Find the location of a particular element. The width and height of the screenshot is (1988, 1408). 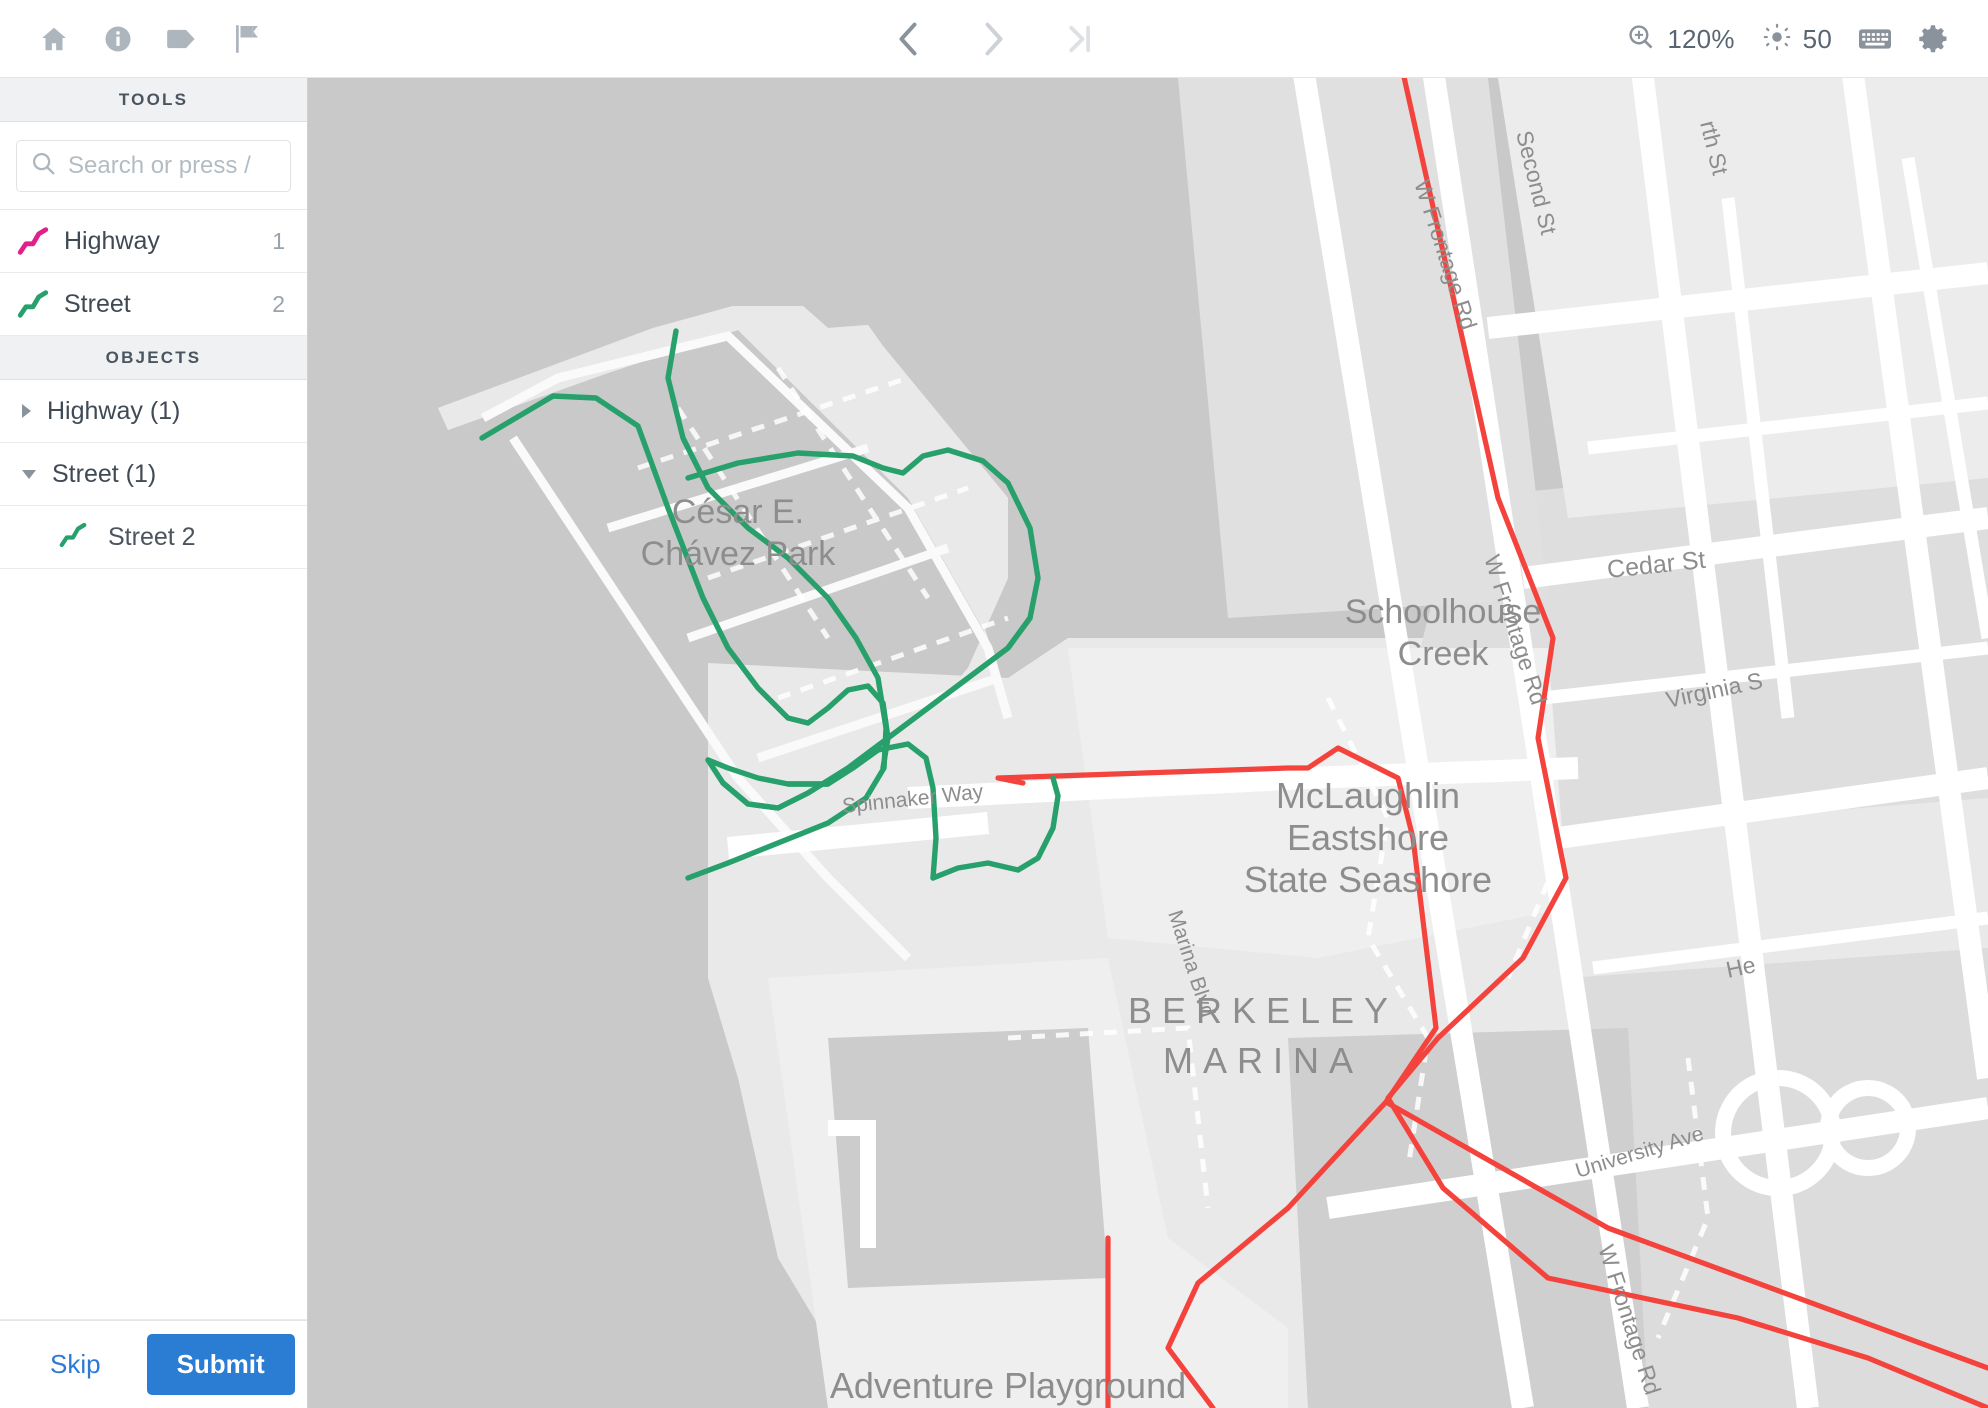

object-group-highway: Highway (1) is located at coordinates (153, 411).